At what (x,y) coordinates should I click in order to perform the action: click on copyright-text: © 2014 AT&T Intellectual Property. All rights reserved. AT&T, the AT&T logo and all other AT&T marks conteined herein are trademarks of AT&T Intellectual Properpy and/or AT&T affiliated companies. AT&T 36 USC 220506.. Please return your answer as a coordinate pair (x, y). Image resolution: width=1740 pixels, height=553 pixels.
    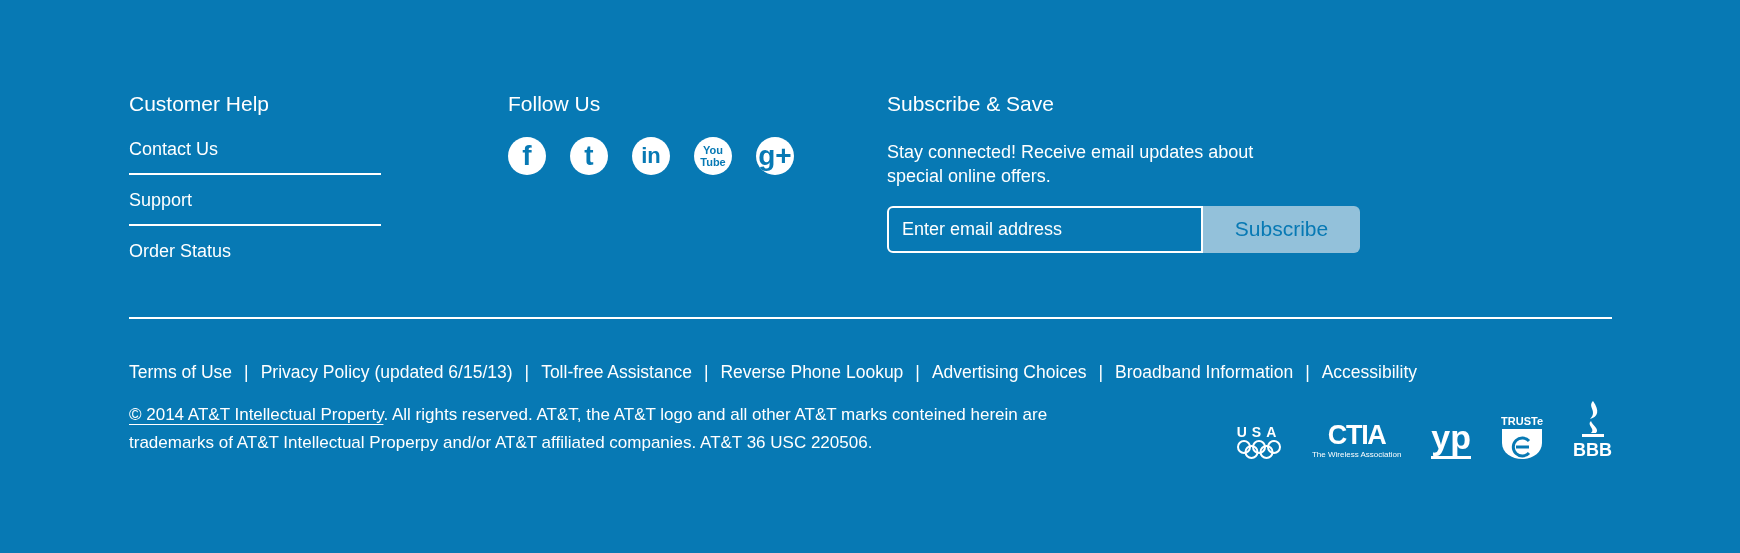
    Looking at the image, I should click on (589, 428).